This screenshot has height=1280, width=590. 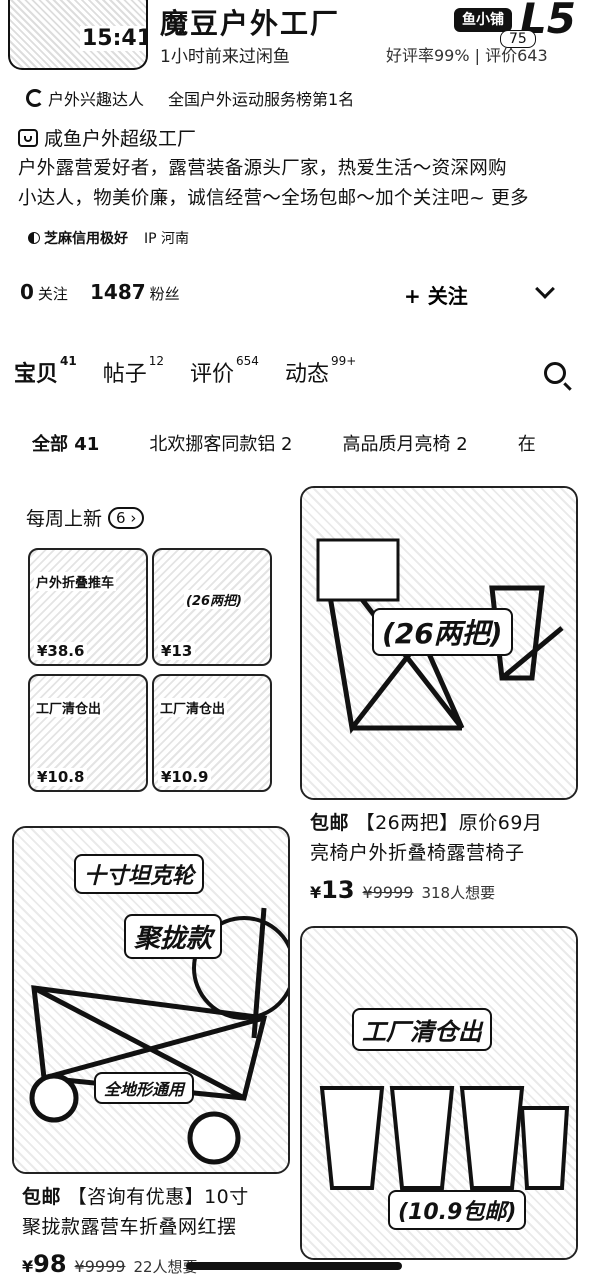 I want to click on thumb-price: ¥10.9, so click(x=185, y=777).